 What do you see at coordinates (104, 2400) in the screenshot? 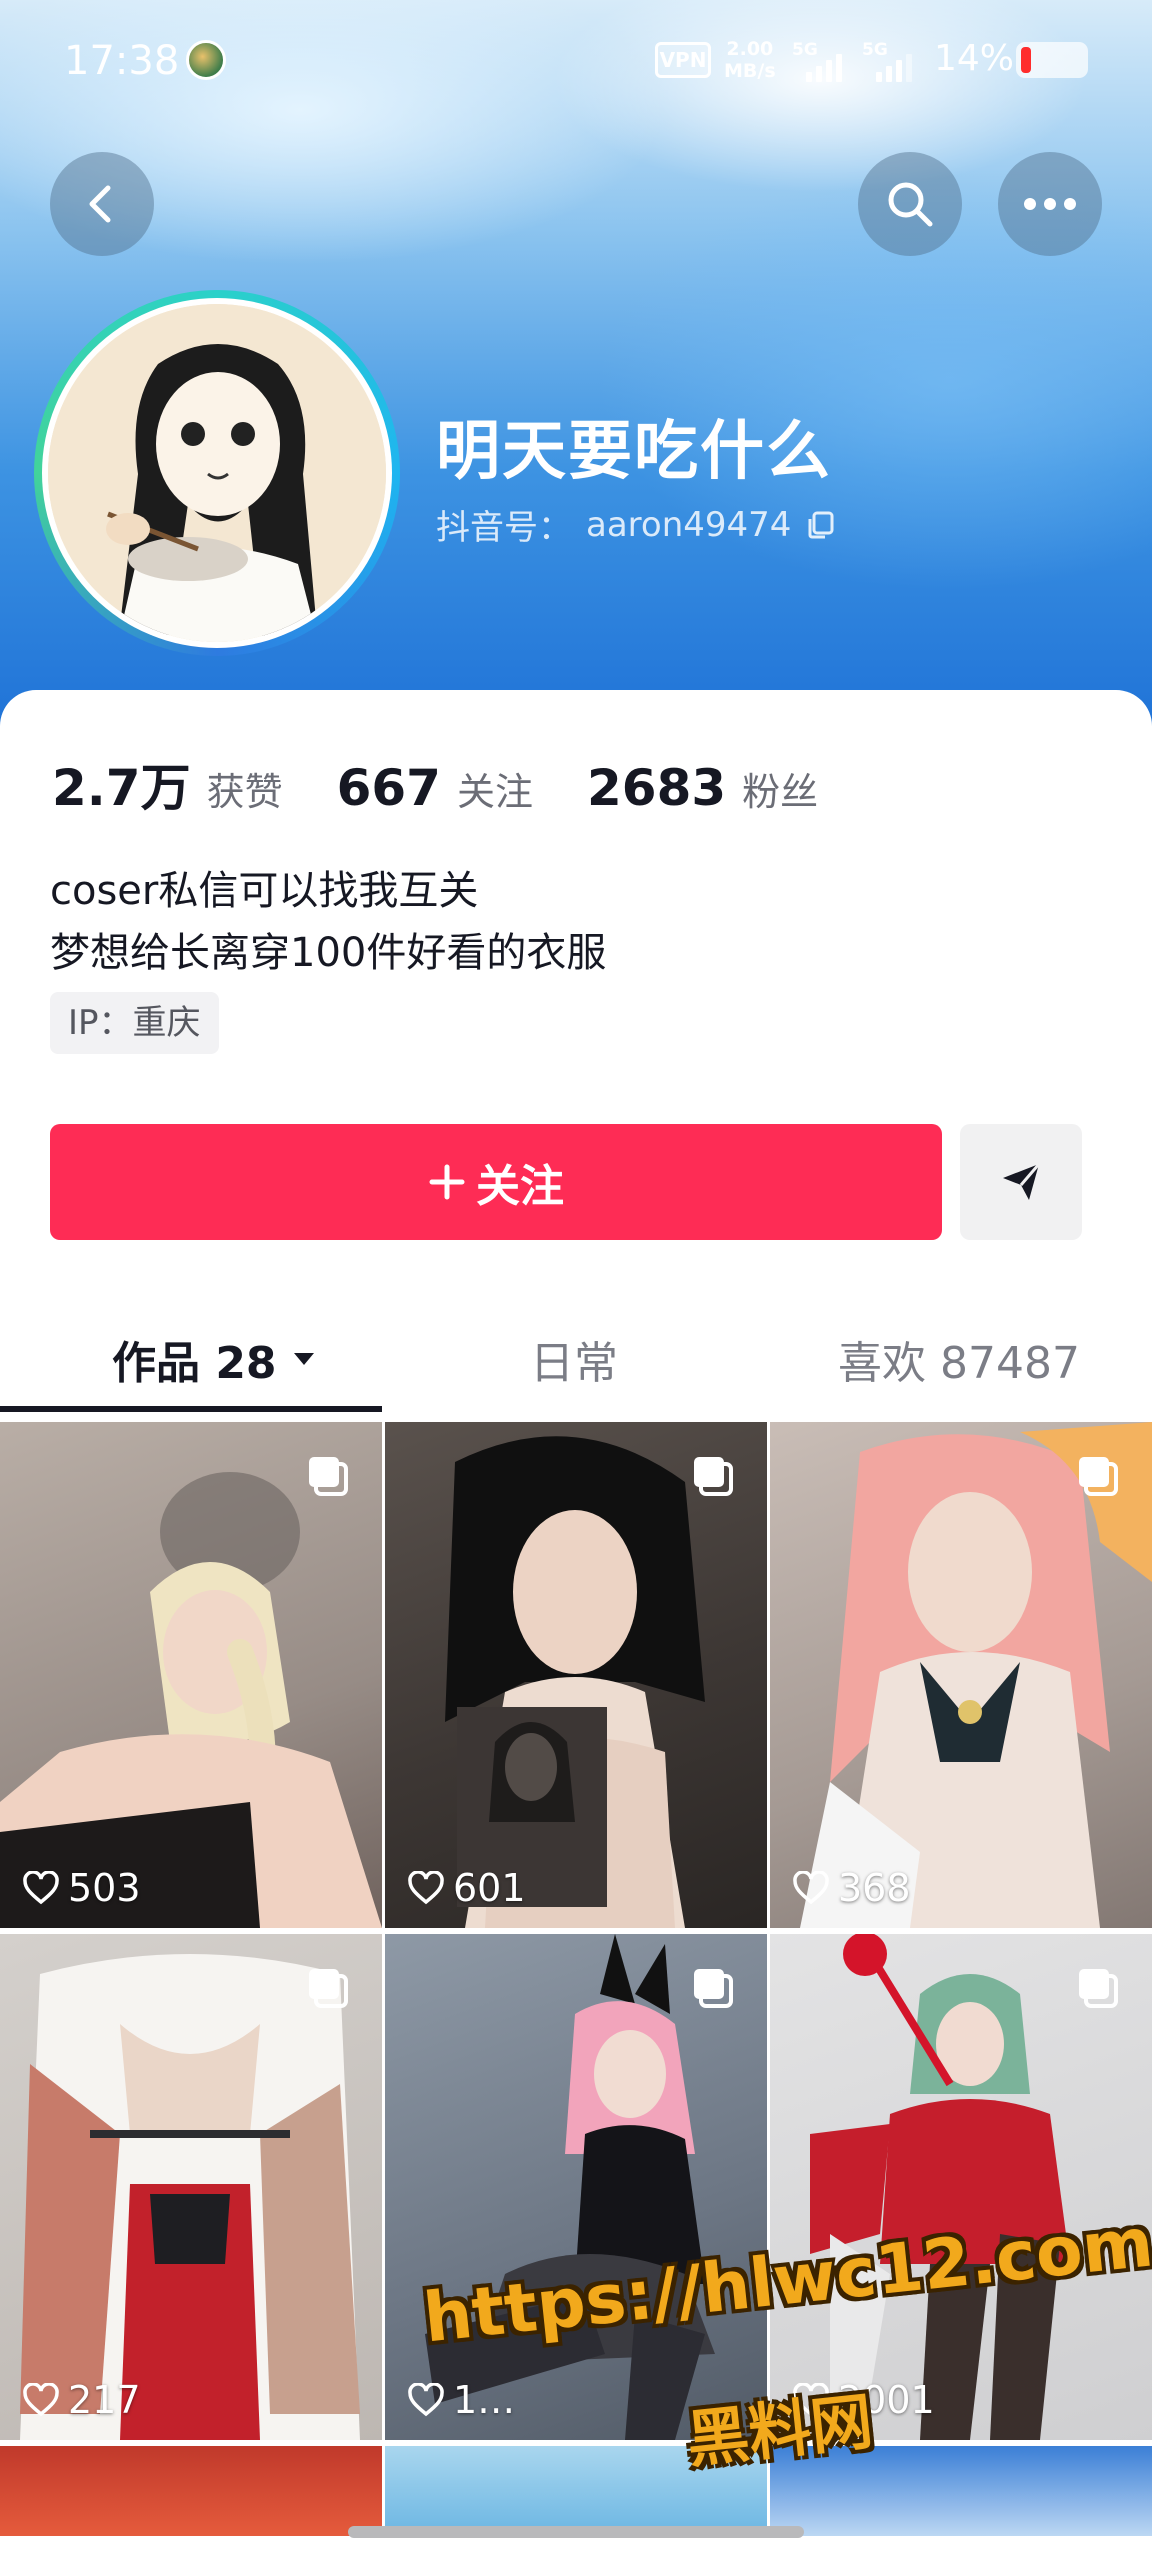
I see `like-count-value: 217` at bounding box center [104, 2400].